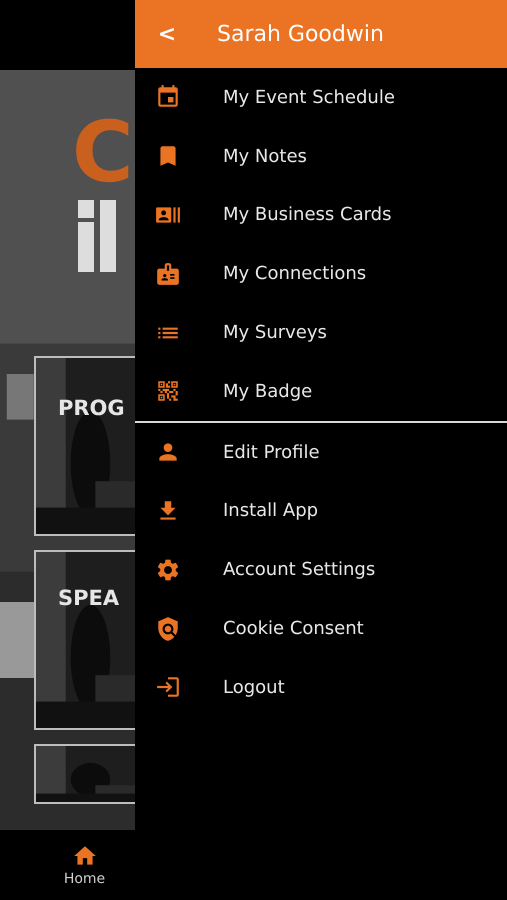  Describe the element at coordinates (321, 511) in the screenshot. I see `menu-item: Install App` at that location.